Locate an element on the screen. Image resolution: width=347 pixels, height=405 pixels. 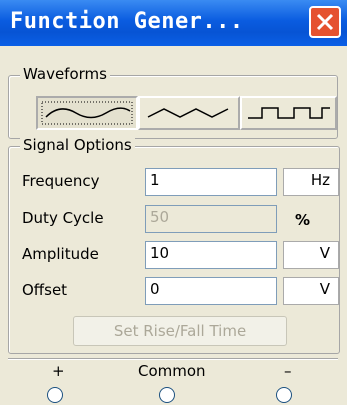
duty-cycle-label: Duty Cycle is located at coordinates (63, 218).